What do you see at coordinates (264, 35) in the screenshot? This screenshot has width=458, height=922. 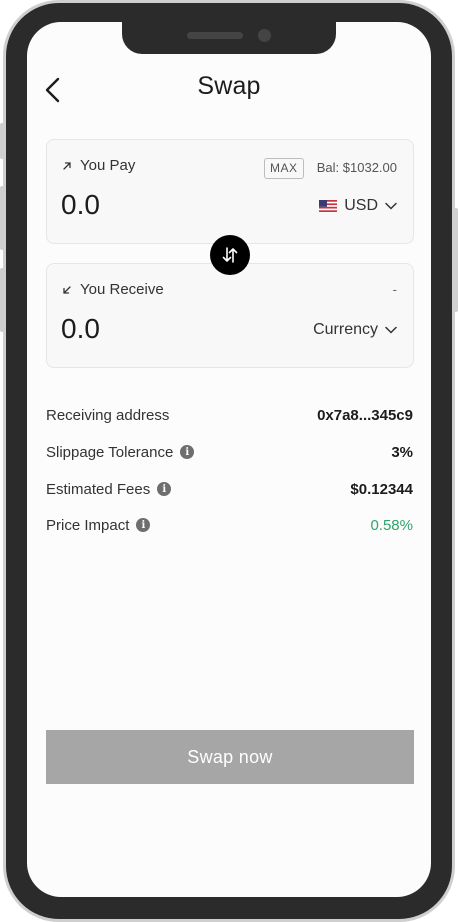 I see `camera-icon` at bounding box center [264, 35].